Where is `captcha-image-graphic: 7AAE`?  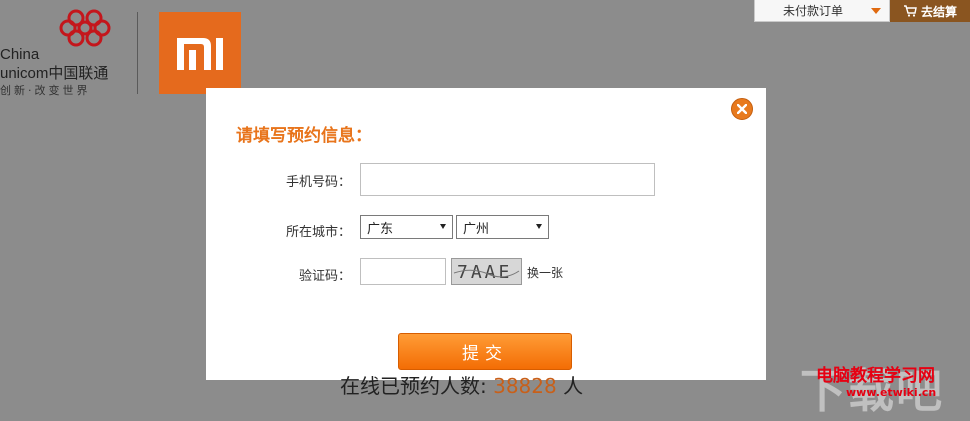
captcha-image-graphic: 7AAE is located at coordinates (486, 272).